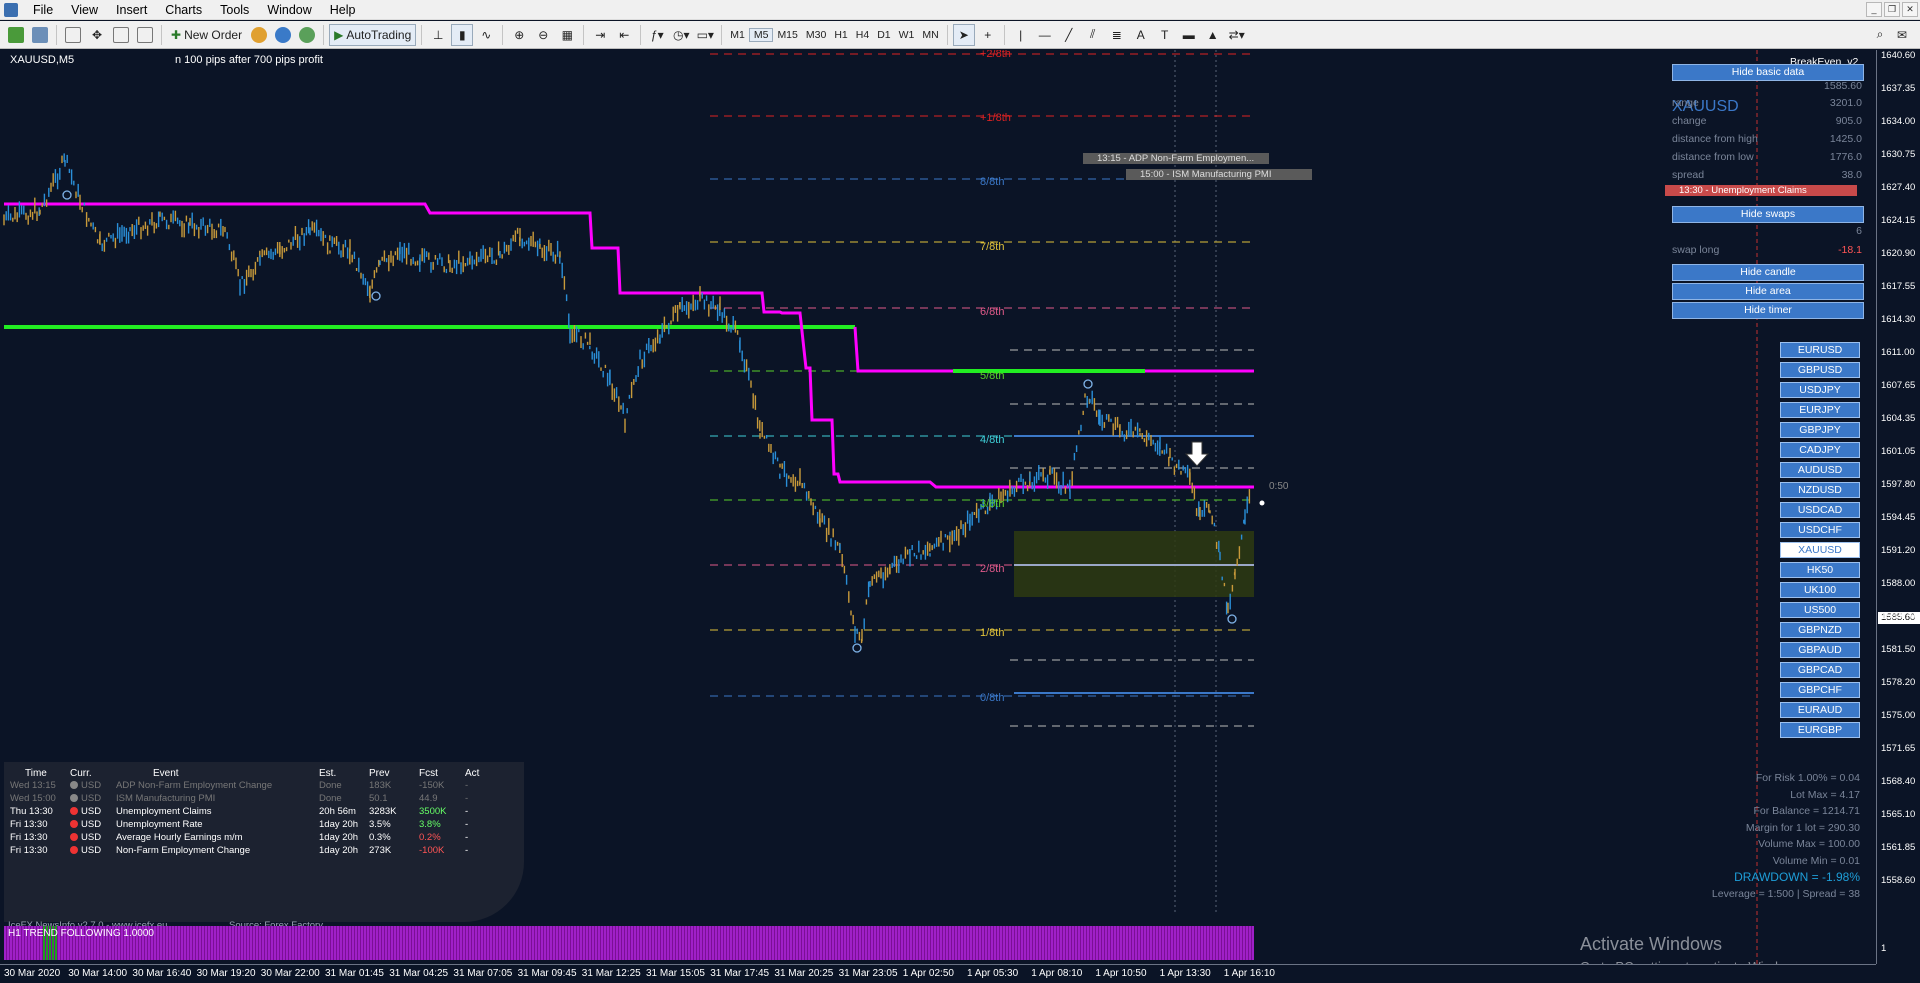  I want to click on timeframe-m5: M5, so click(761, 34).